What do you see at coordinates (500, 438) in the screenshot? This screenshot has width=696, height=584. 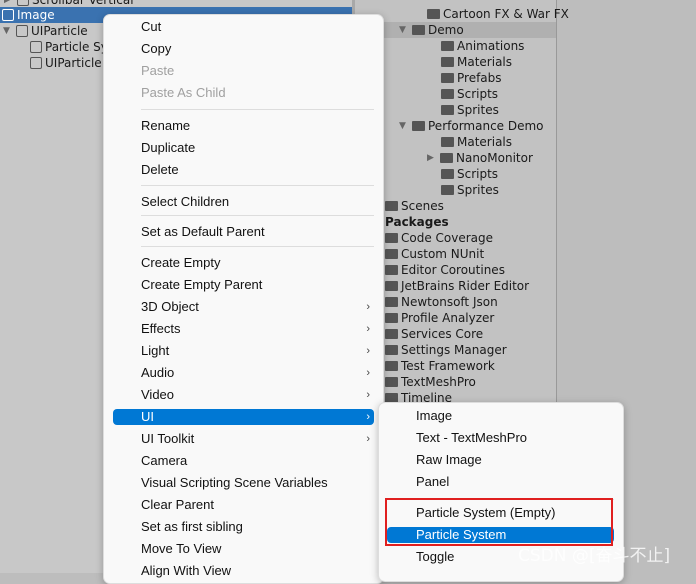 I see `submenu-item: Text - TextMeshPro` at bounding box center [500, 438].